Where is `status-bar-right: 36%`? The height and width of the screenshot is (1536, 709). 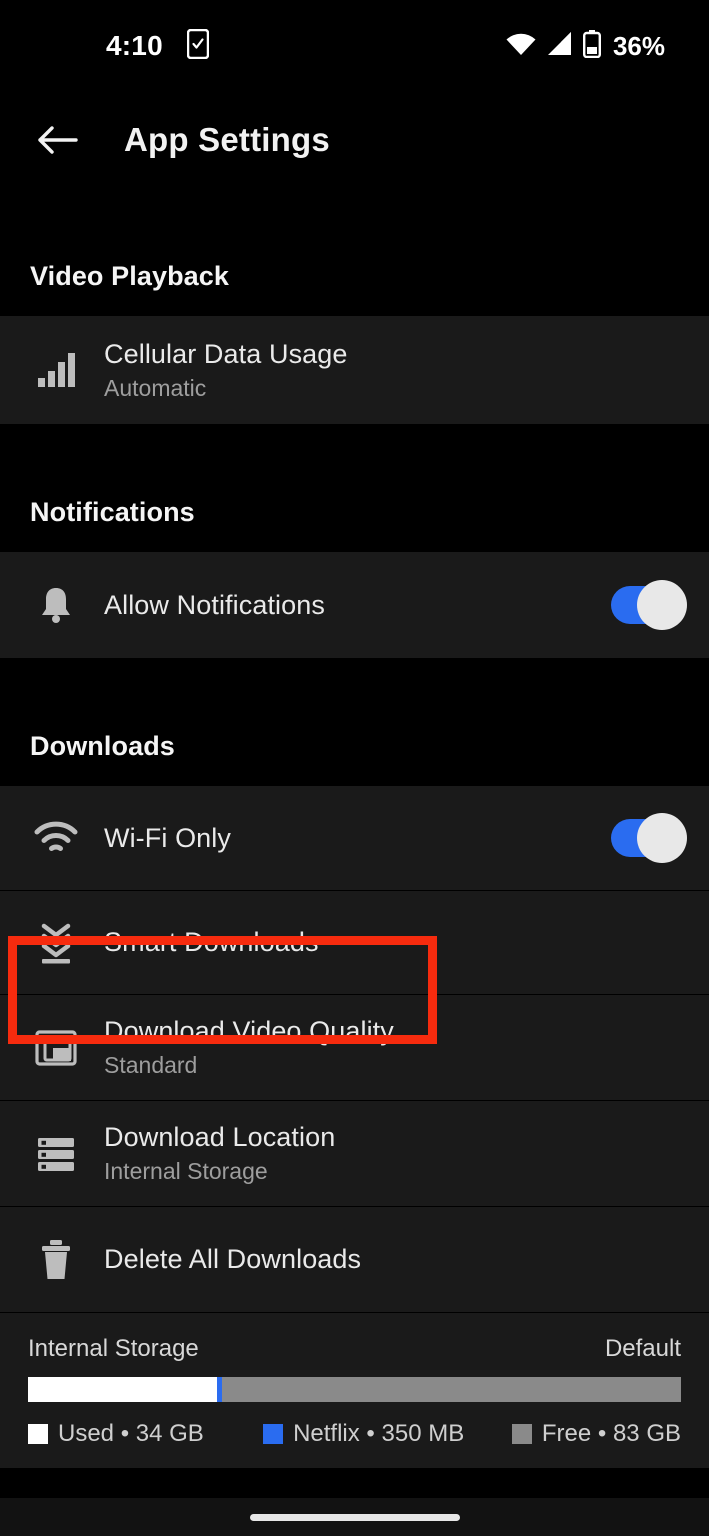
status-bar-right: 36% is located at coordinates (592, 46).